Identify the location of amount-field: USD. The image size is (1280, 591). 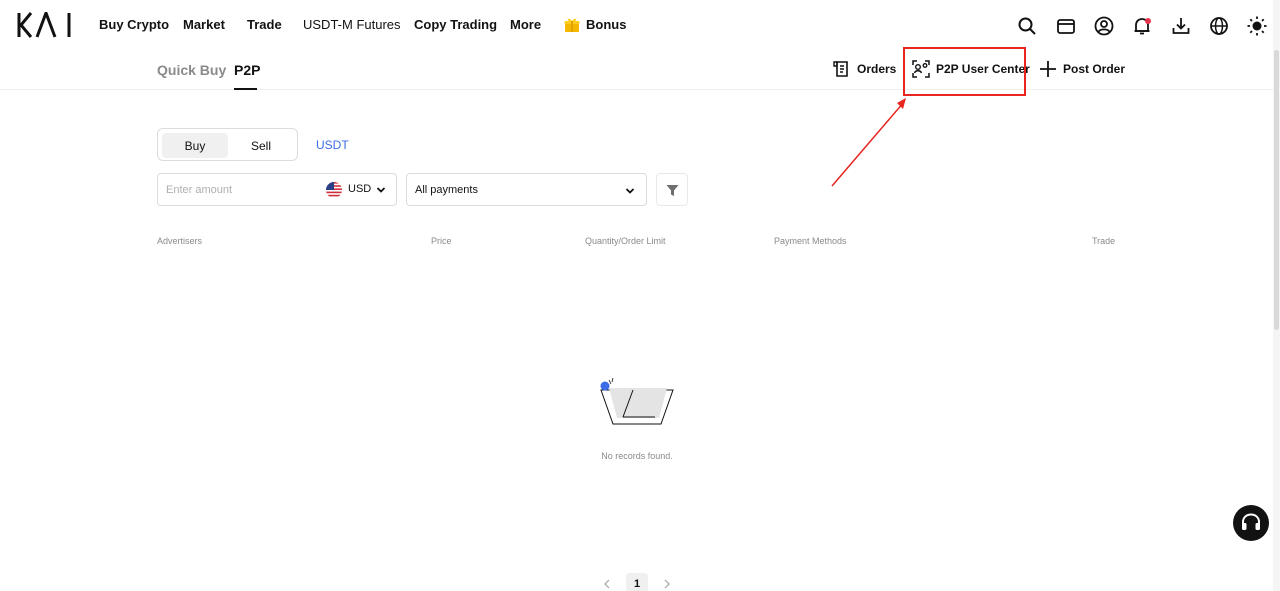
(277, 189).